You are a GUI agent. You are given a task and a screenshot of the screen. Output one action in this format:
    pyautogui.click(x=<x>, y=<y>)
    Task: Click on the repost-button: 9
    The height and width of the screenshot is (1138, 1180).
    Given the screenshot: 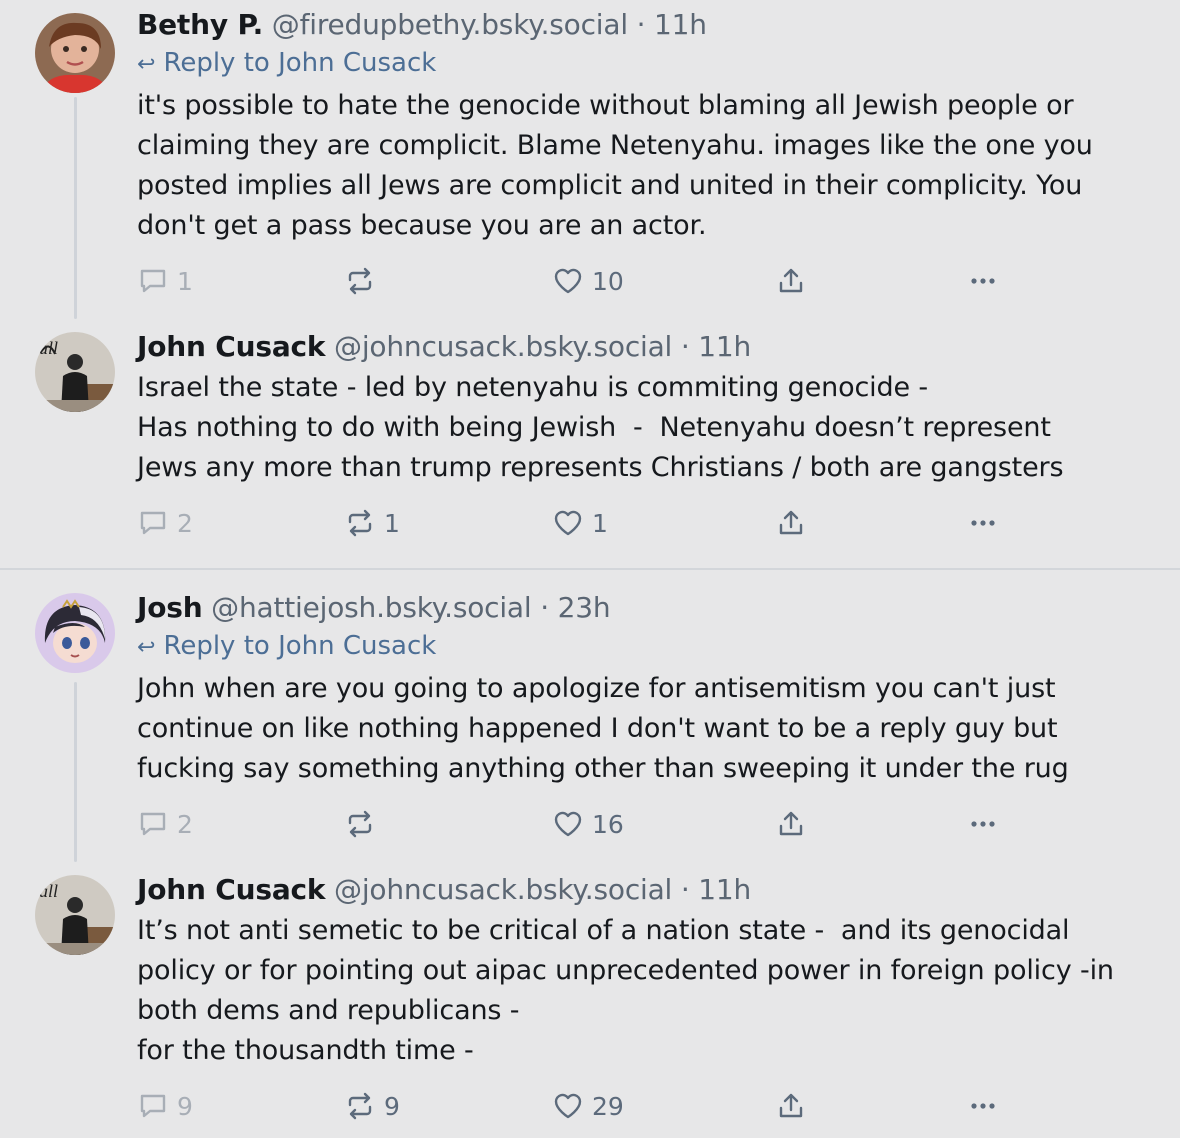 What is the action you would take?
    pyautogui.click(x=372, y=1106)
    